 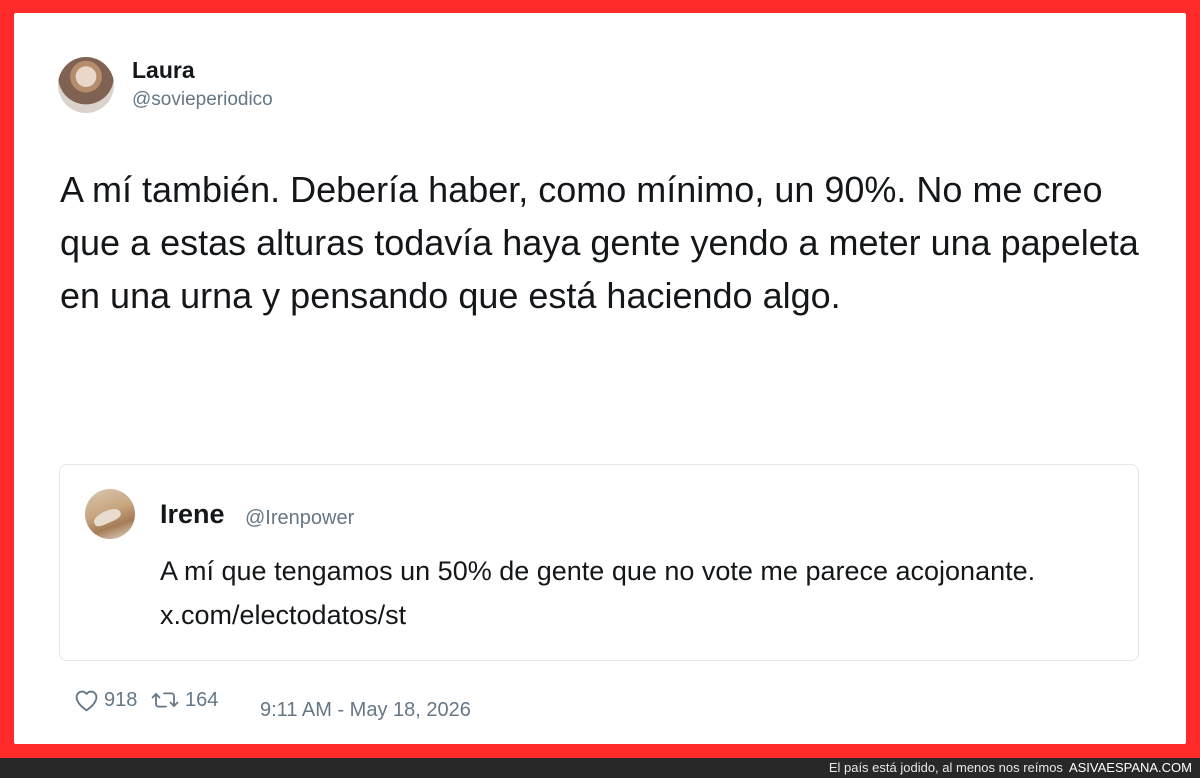 I want to click on heart-icon, so click(x=86, y=700).